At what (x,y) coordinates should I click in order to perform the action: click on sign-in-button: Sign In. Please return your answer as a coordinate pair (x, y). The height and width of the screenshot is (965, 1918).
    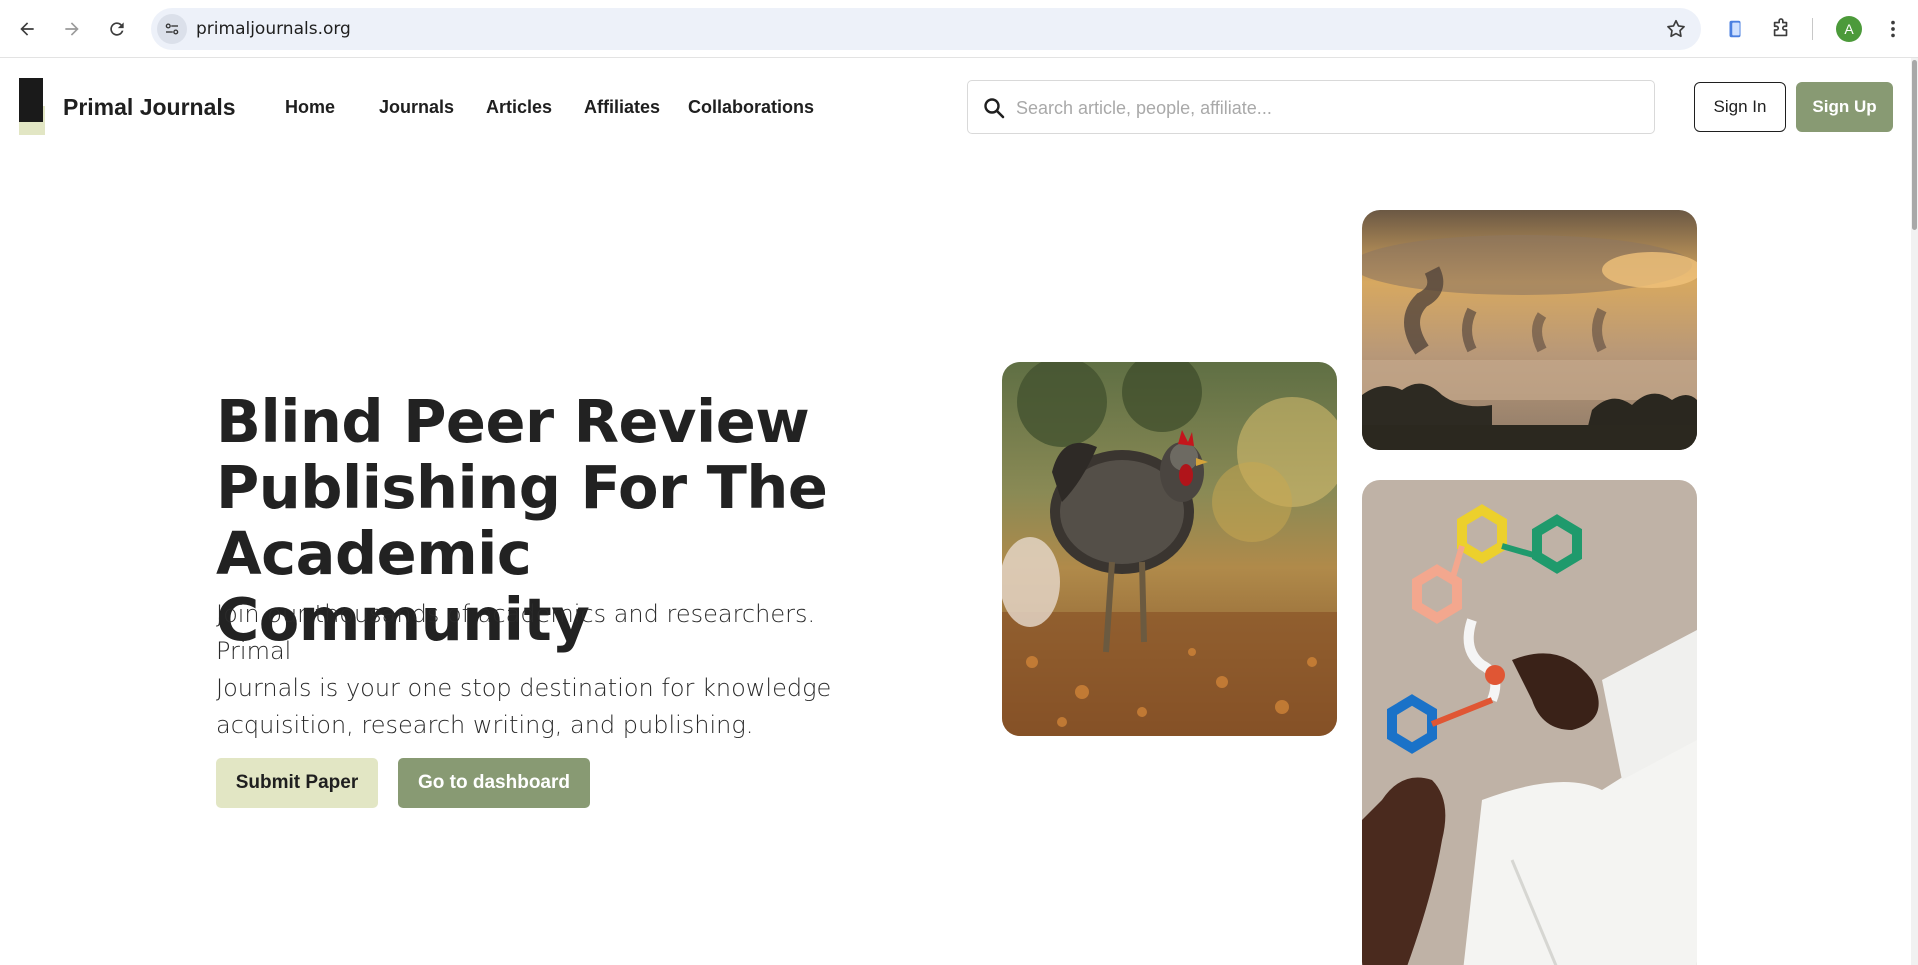
    Looking at the image, I should click on (1740, 107).